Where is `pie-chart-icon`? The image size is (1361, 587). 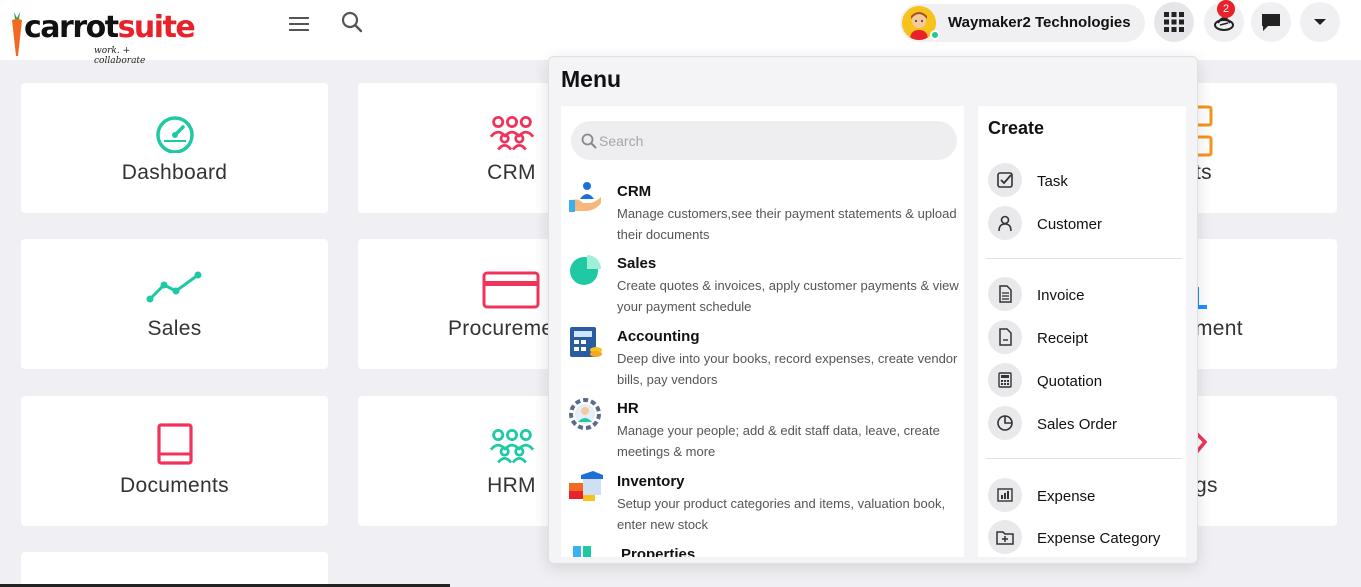
pie-chart-icon is located at coordinates (1005, 423).